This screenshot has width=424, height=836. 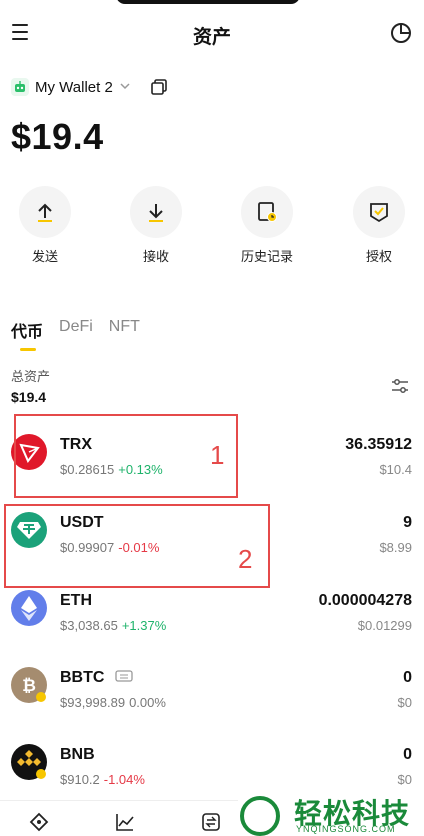 What do you see at coordinates (212, 706) in the screenshot?
I see `token-row-bbtc: ₿ BBTC $93,998.89 0.00% 0 $0` at bounding box center [212, 706].